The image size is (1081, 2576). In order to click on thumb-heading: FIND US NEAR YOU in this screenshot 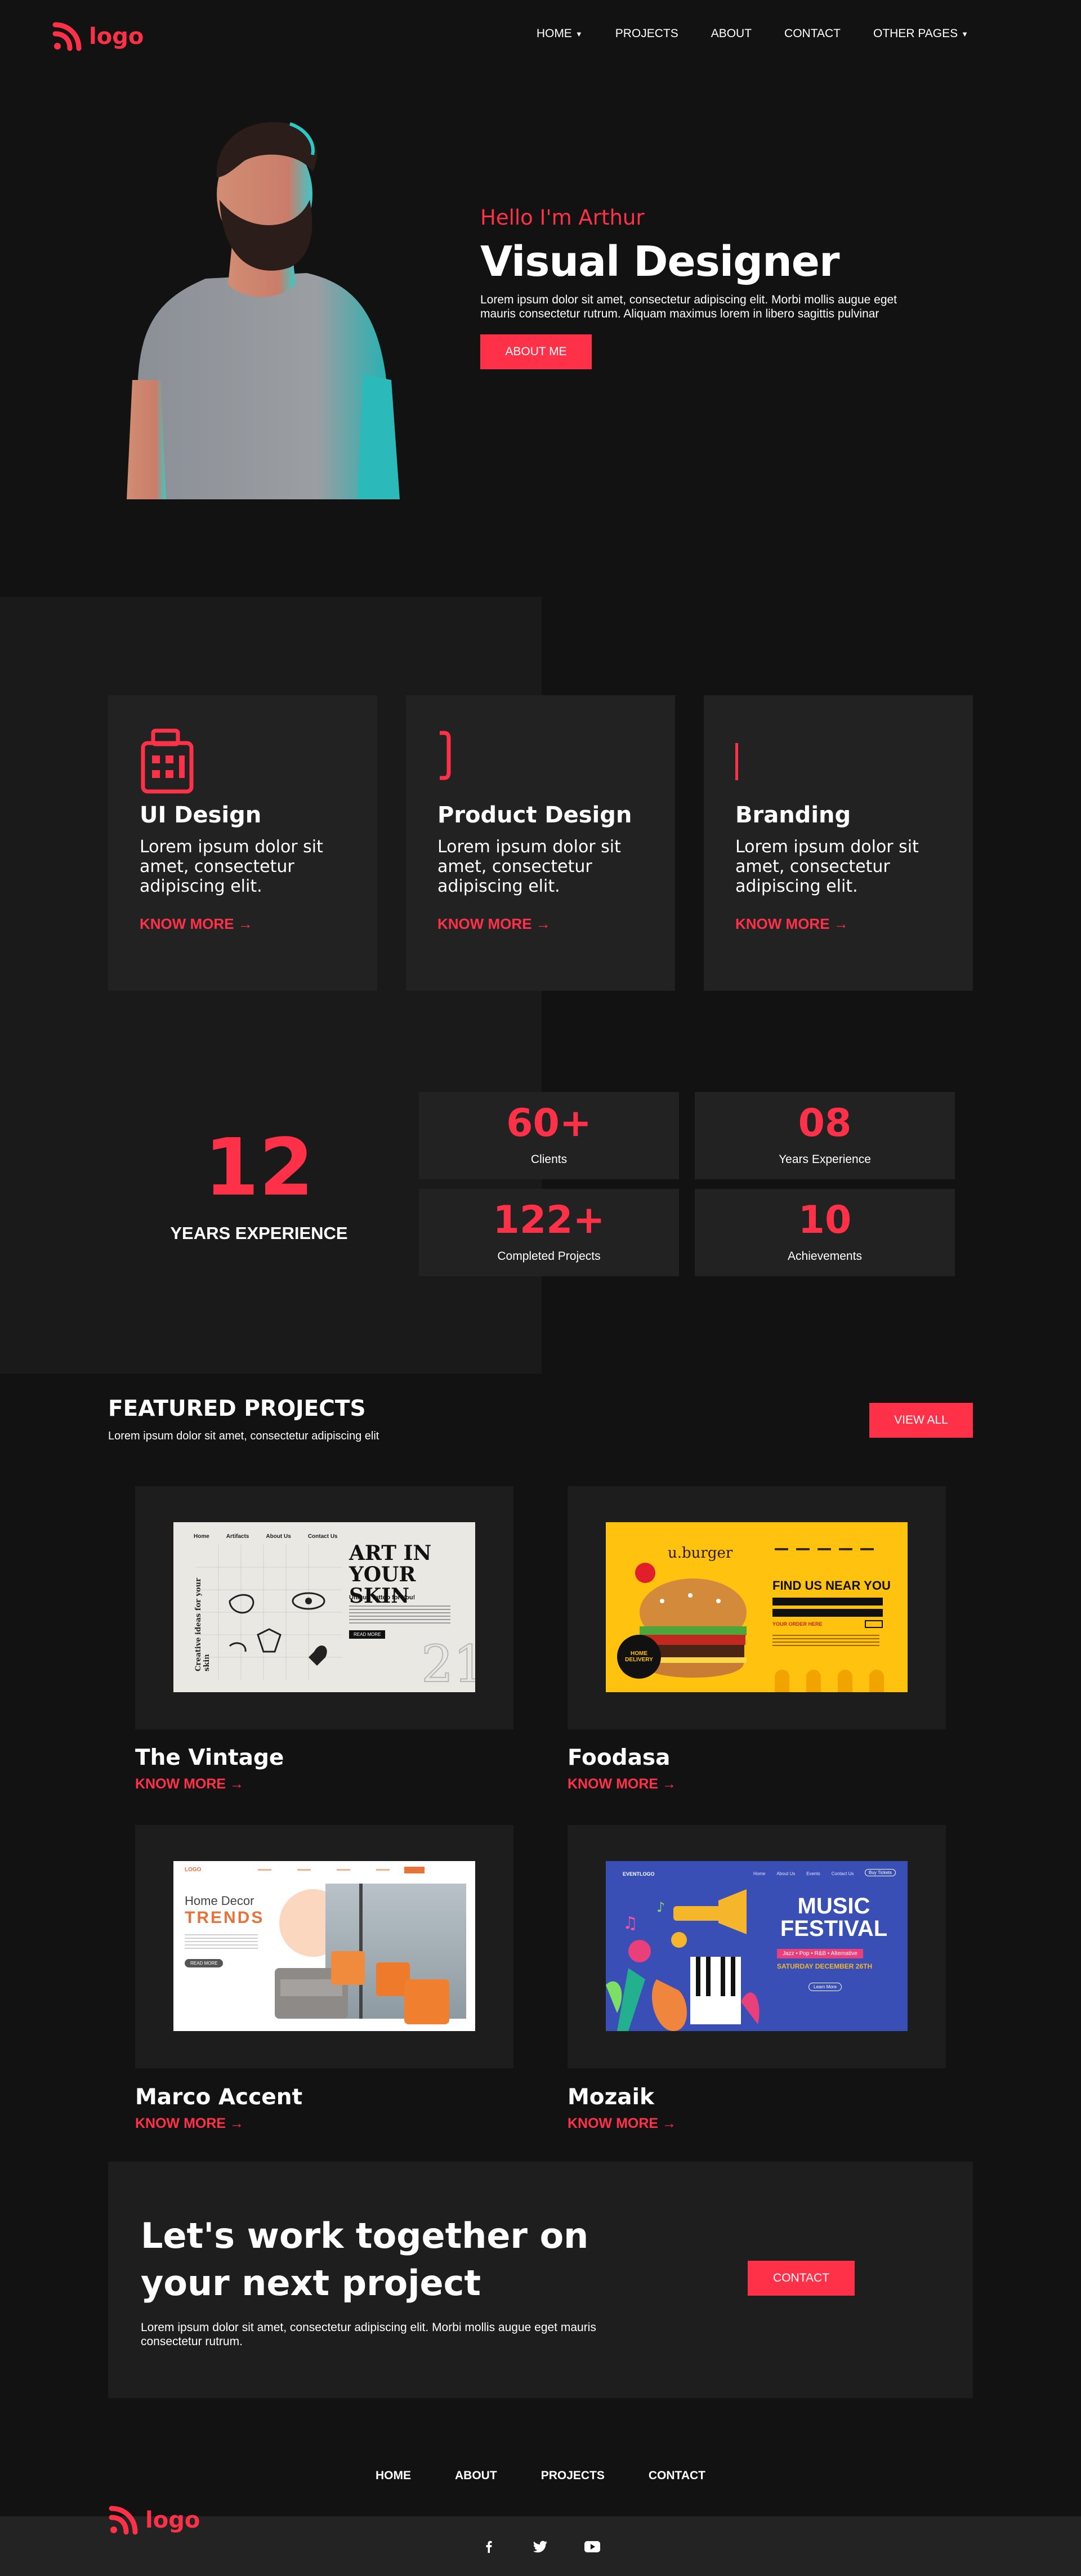, I will do `click(831, 1585)`.